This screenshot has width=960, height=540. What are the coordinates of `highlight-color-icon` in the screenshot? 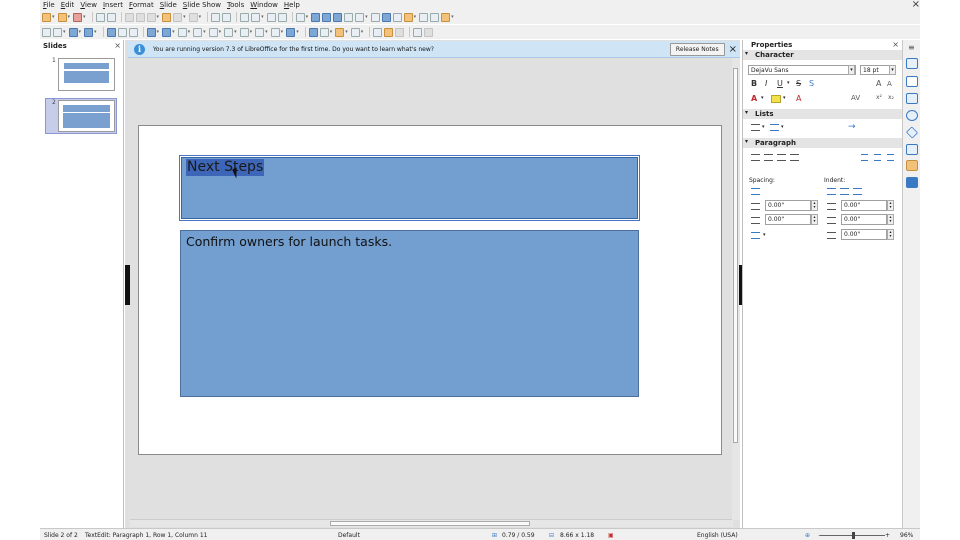 It's located at (776, 99).